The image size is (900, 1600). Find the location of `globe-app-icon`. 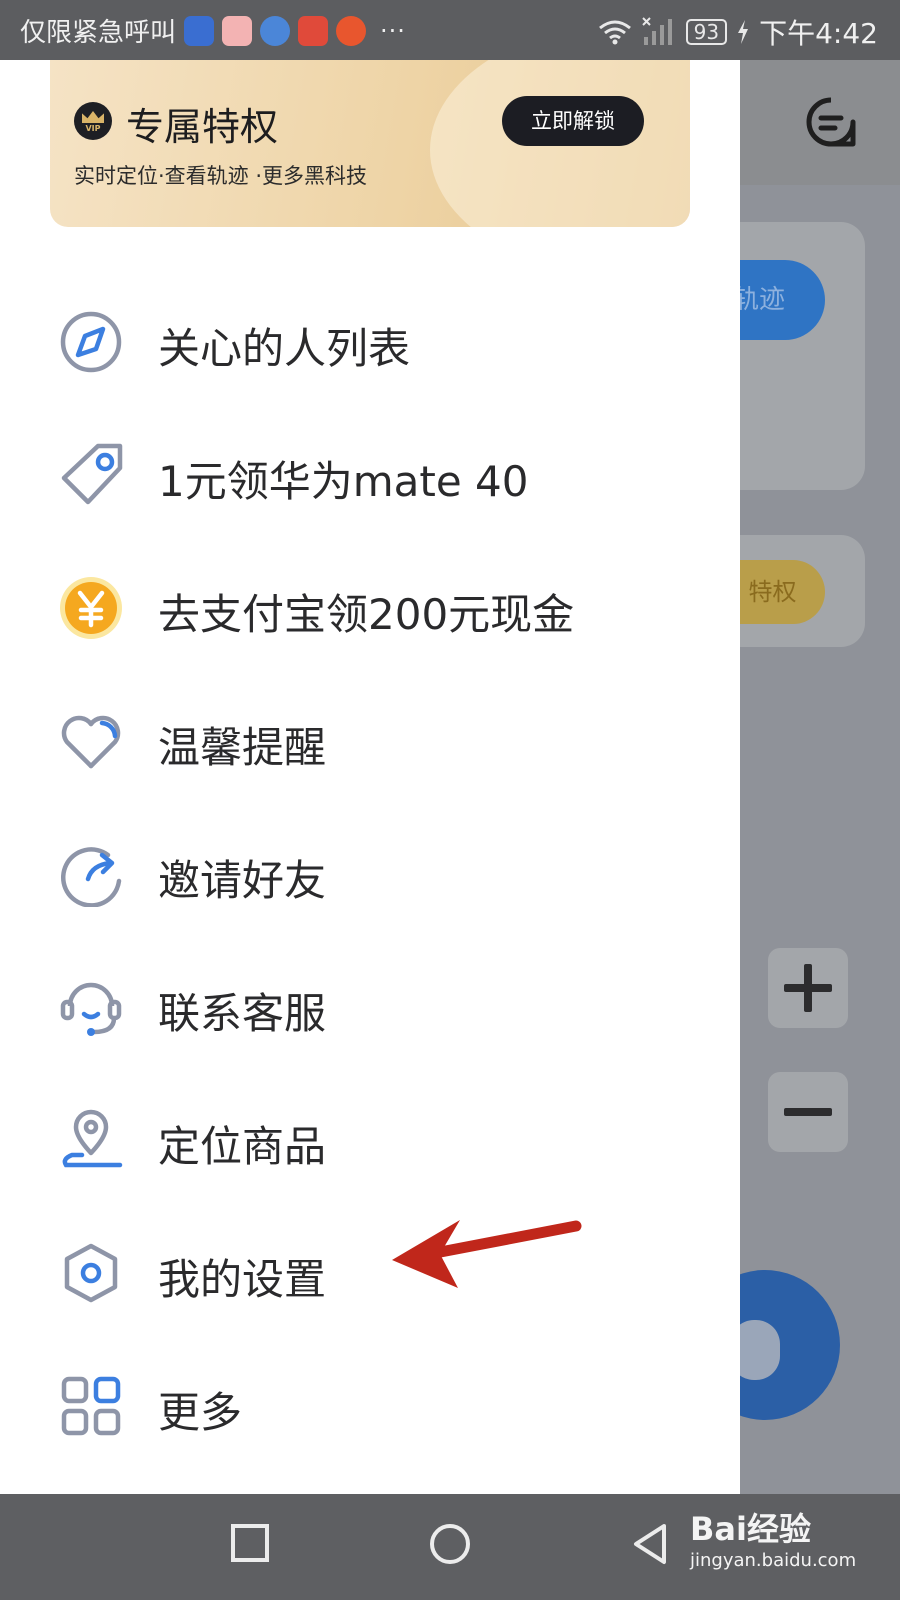

globe-app-icon is located at coordinates (275, 30).